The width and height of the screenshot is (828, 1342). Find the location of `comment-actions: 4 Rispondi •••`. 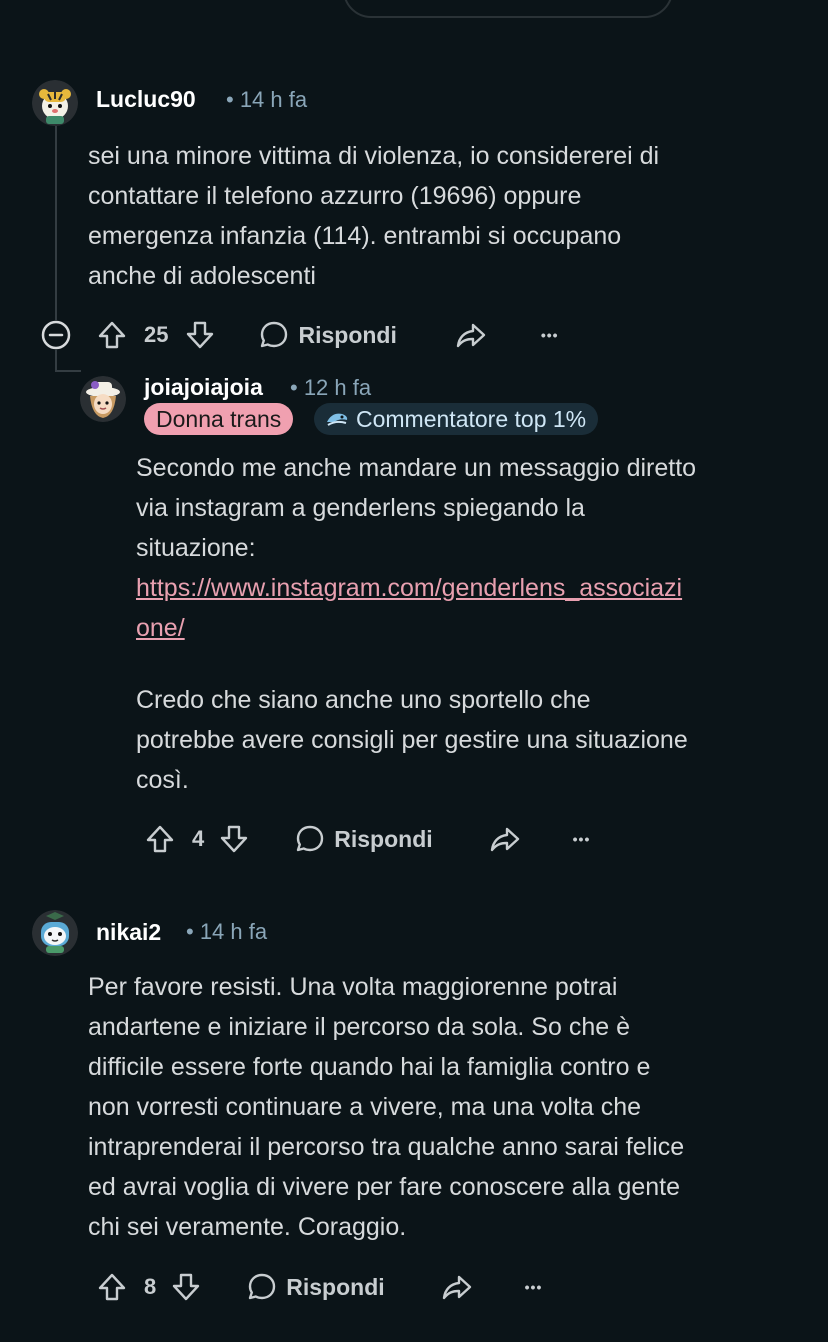

comment-actions: 4 Rispondi ••• is located at coordinates (367, 839).